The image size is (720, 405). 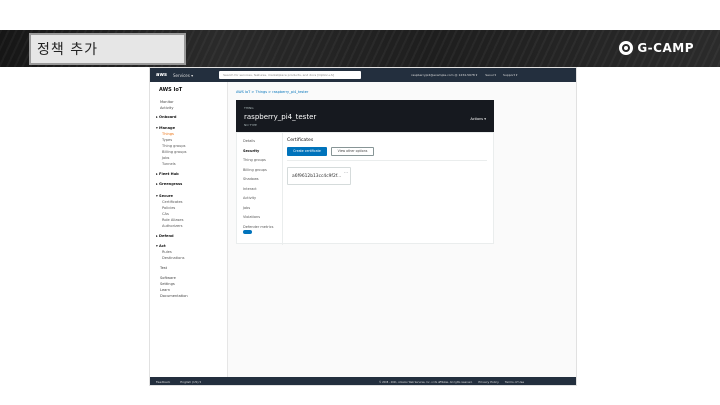 What do you see at coordinates (165, 214) in the screenshot?
I see `sidebar-item: CAs` at bounding box center [165, 214].